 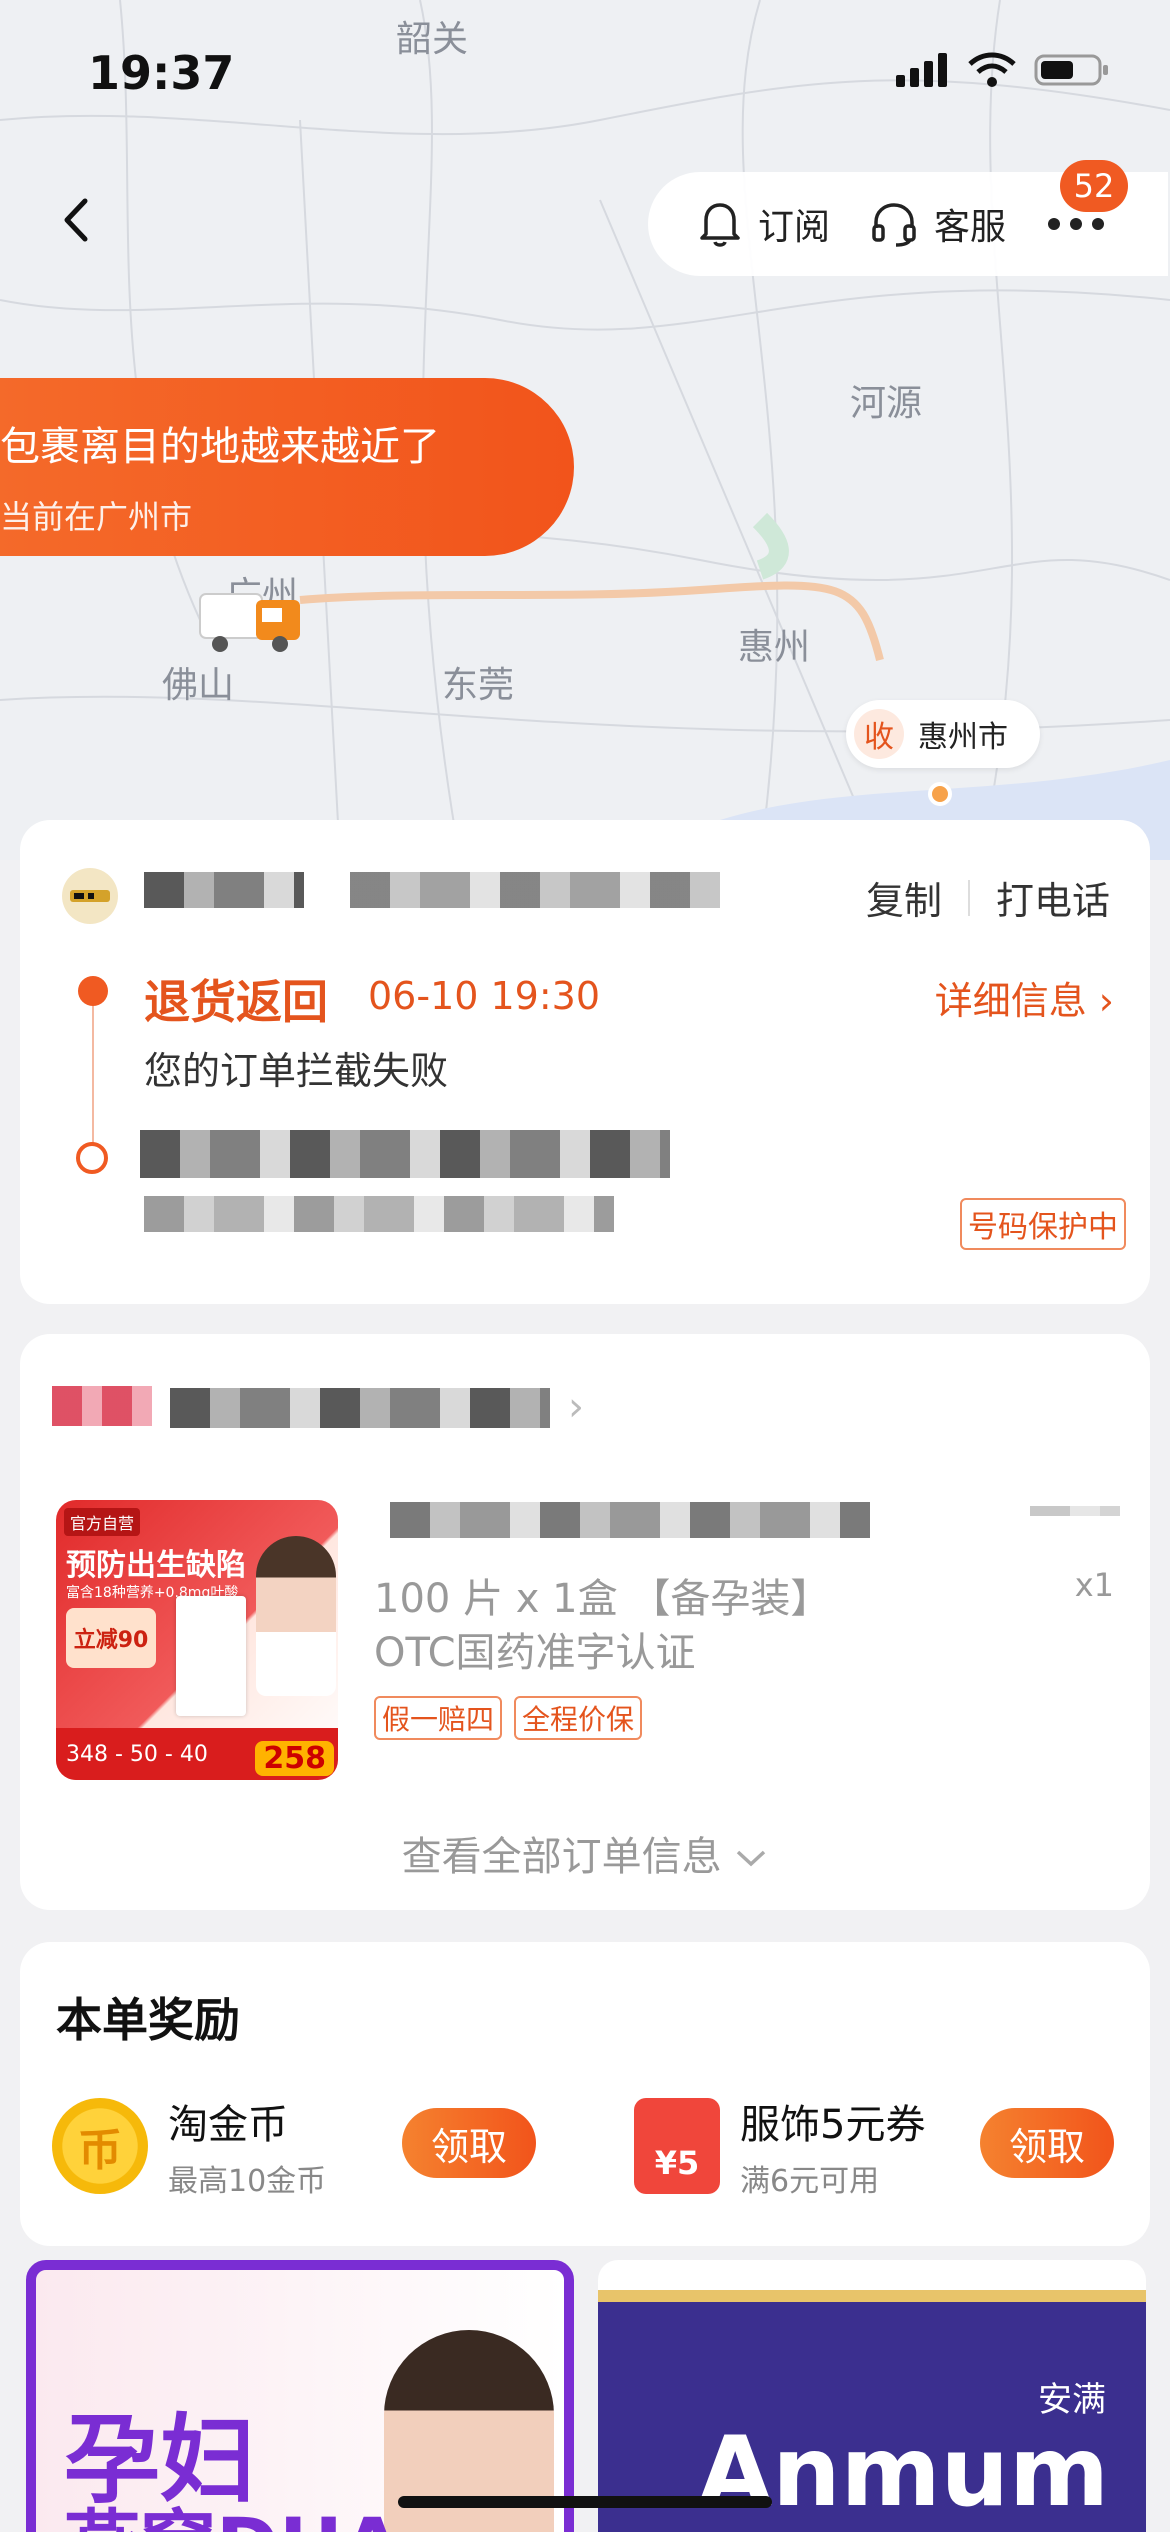 I want to click on status-bar: 19:37, so click(x=585, y=70).